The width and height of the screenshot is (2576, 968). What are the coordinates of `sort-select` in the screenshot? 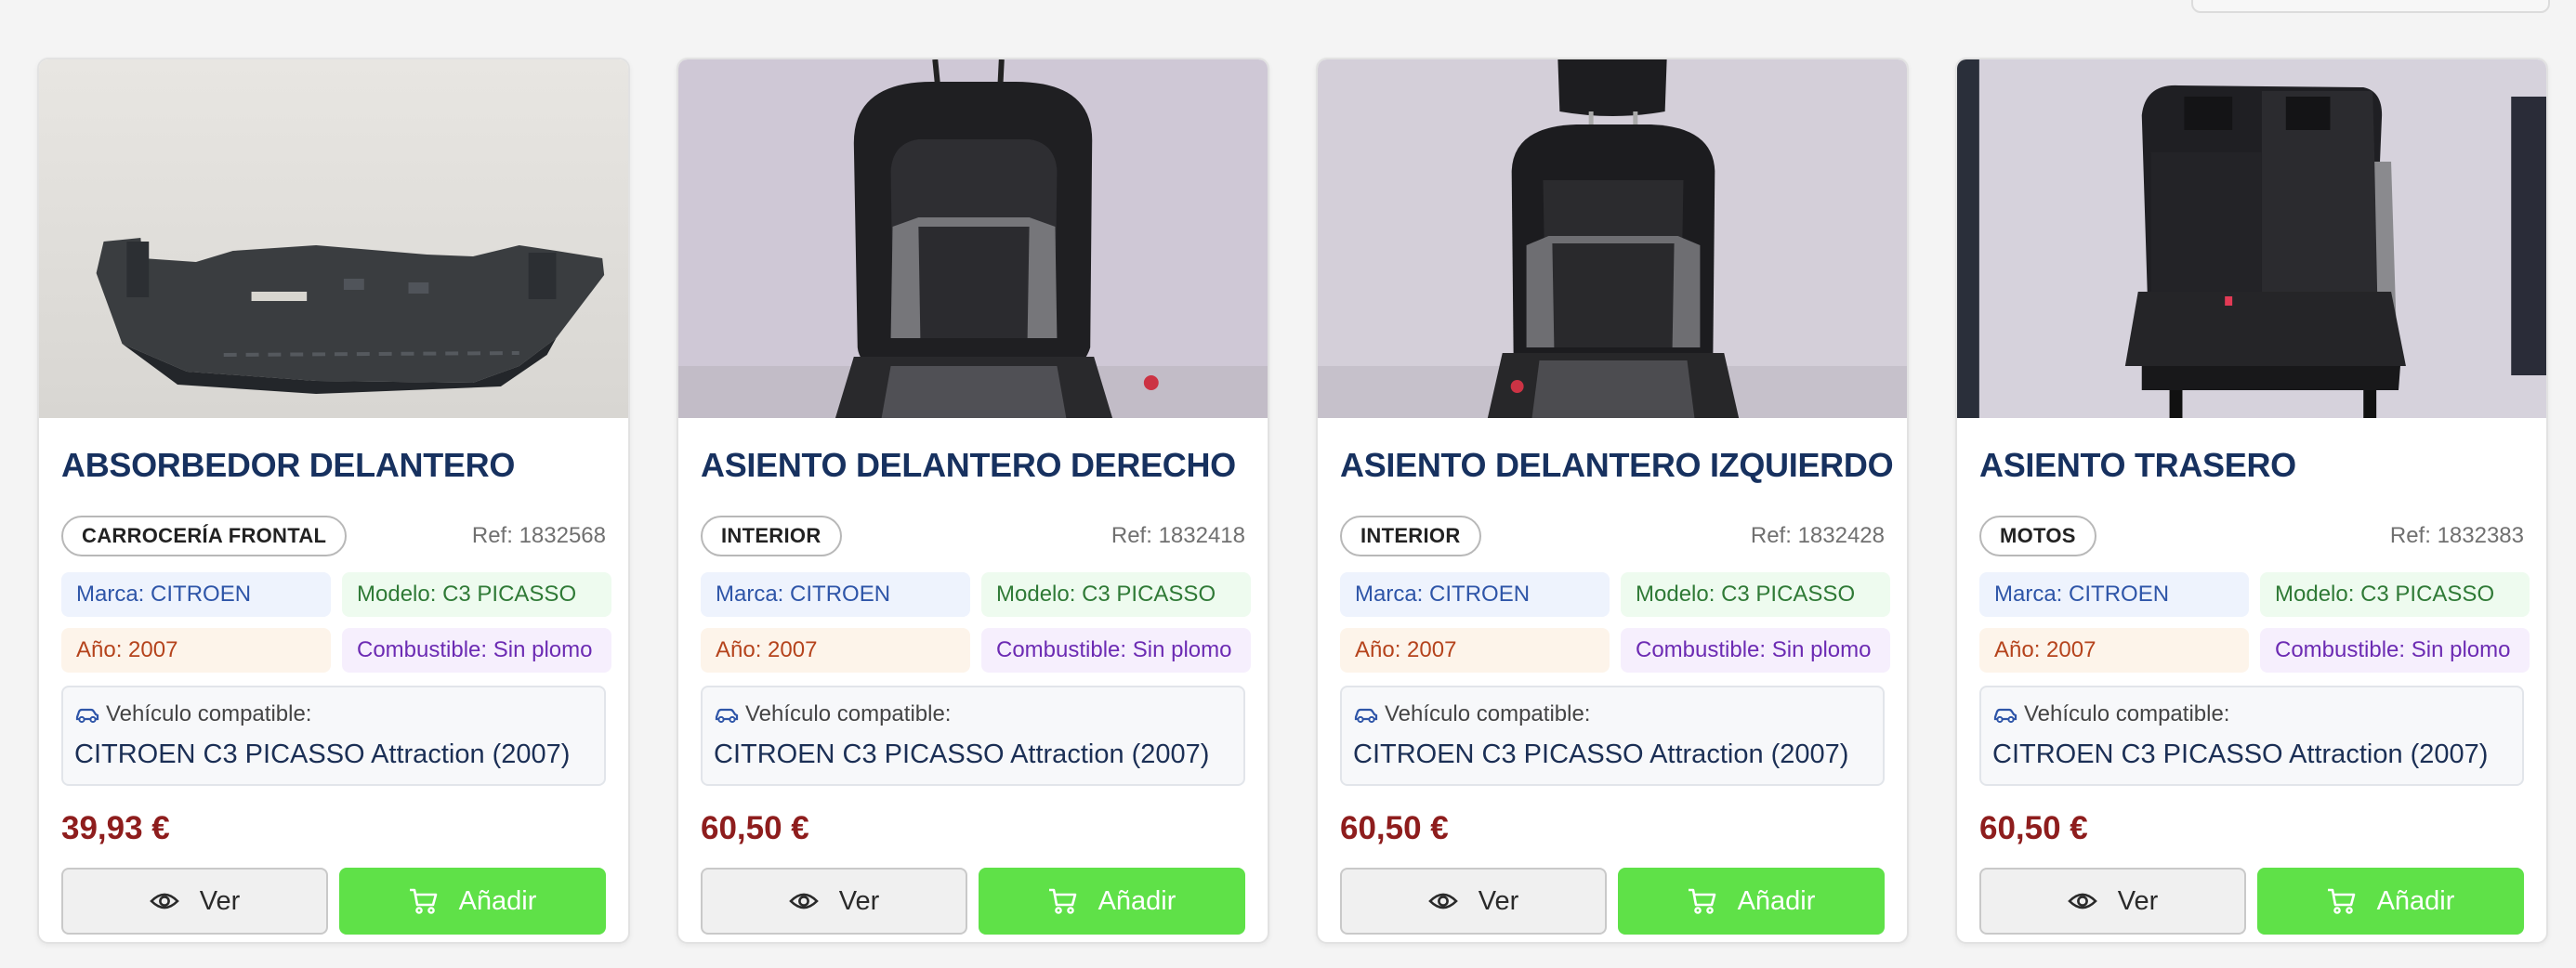 It's located at (2370, 6).